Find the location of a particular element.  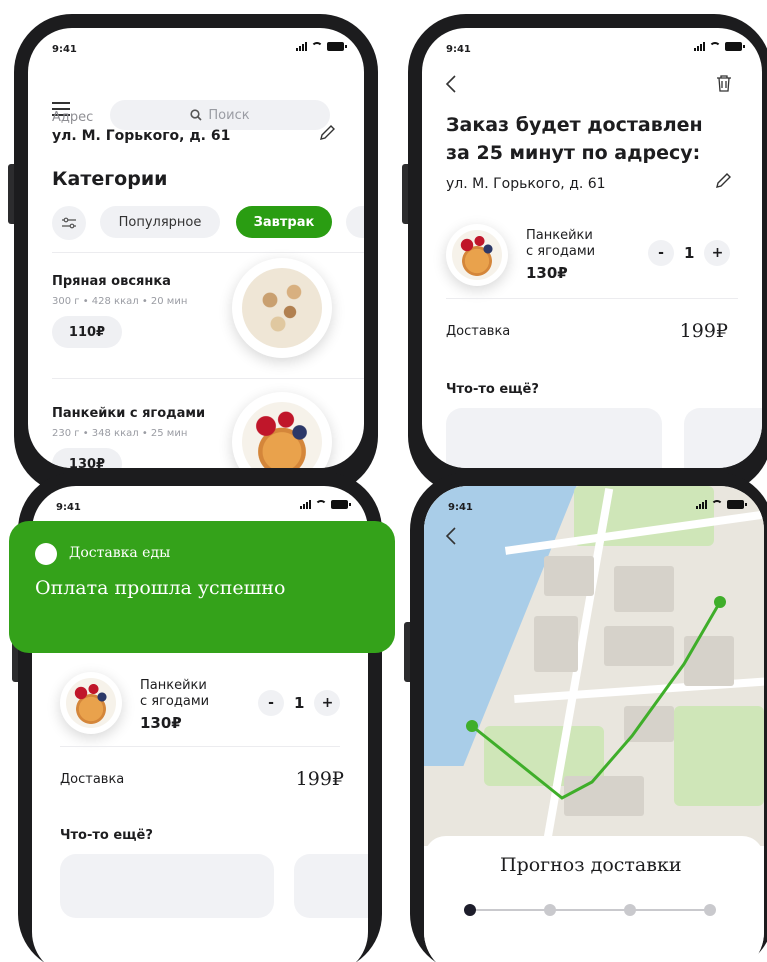

payment-notification: Доставка еды Оплата прошла успешно is located at coordinates (202, 587).